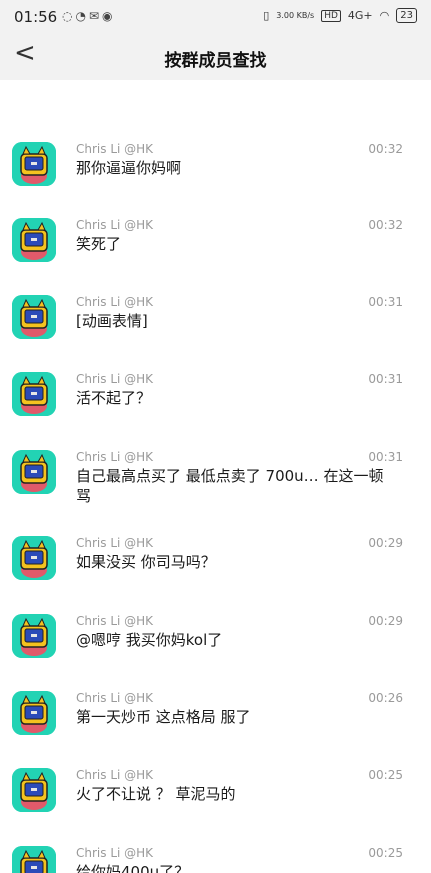 The width and height of the screenshot is (431, 873). Describe the element at coordinates (112, 321) in the screenshot. I see `message-text: [动画表情]` at that location.